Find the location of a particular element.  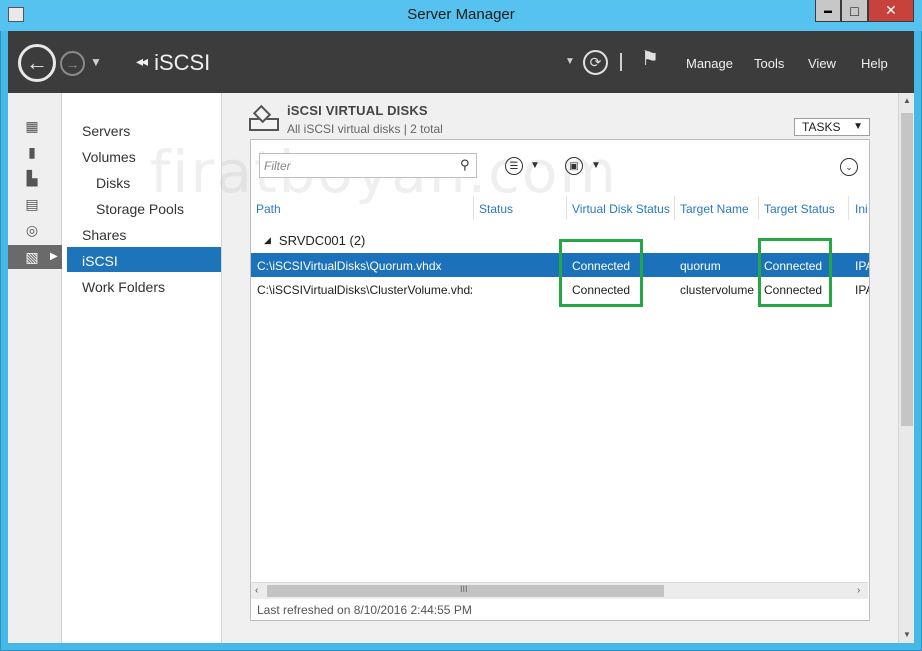

subnav-item-shares: Shares is located at coordinates (104, 235).